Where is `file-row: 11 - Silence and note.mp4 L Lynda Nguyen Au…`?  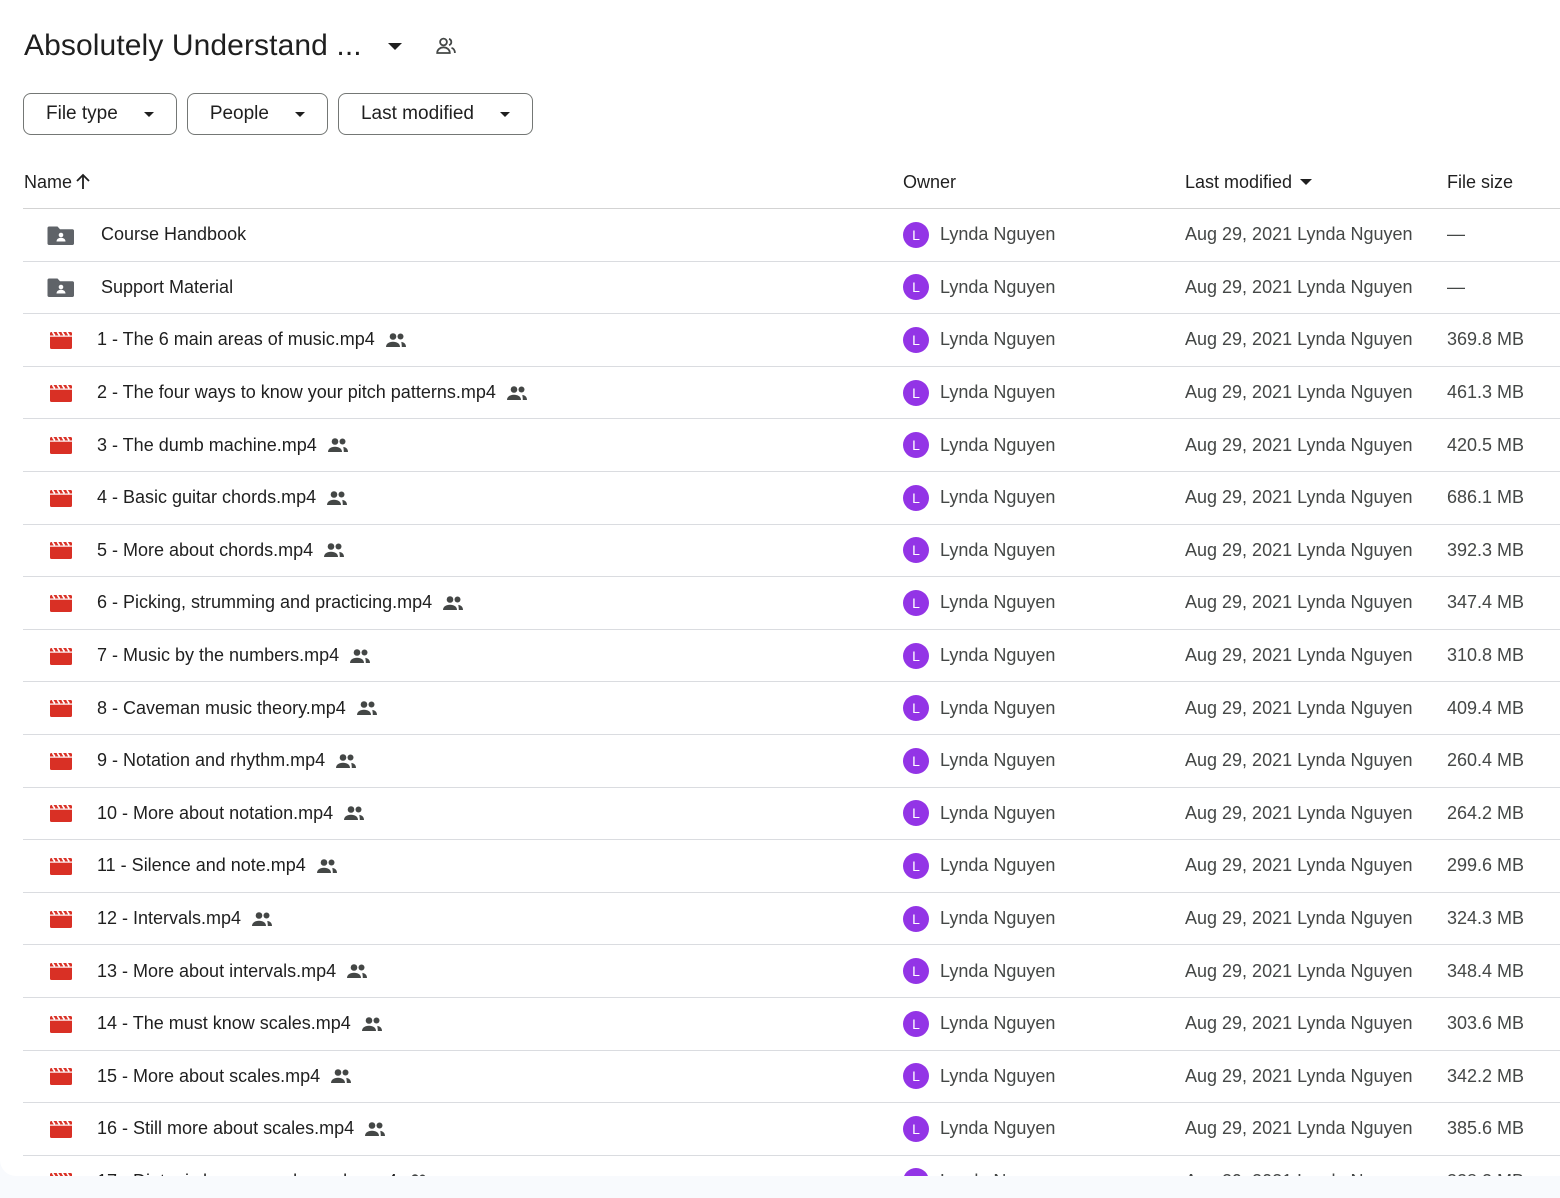 file-row: 11 - Silence and note.mp4 L Lynda Nguyen Au… is located at coordinates (791, 866).